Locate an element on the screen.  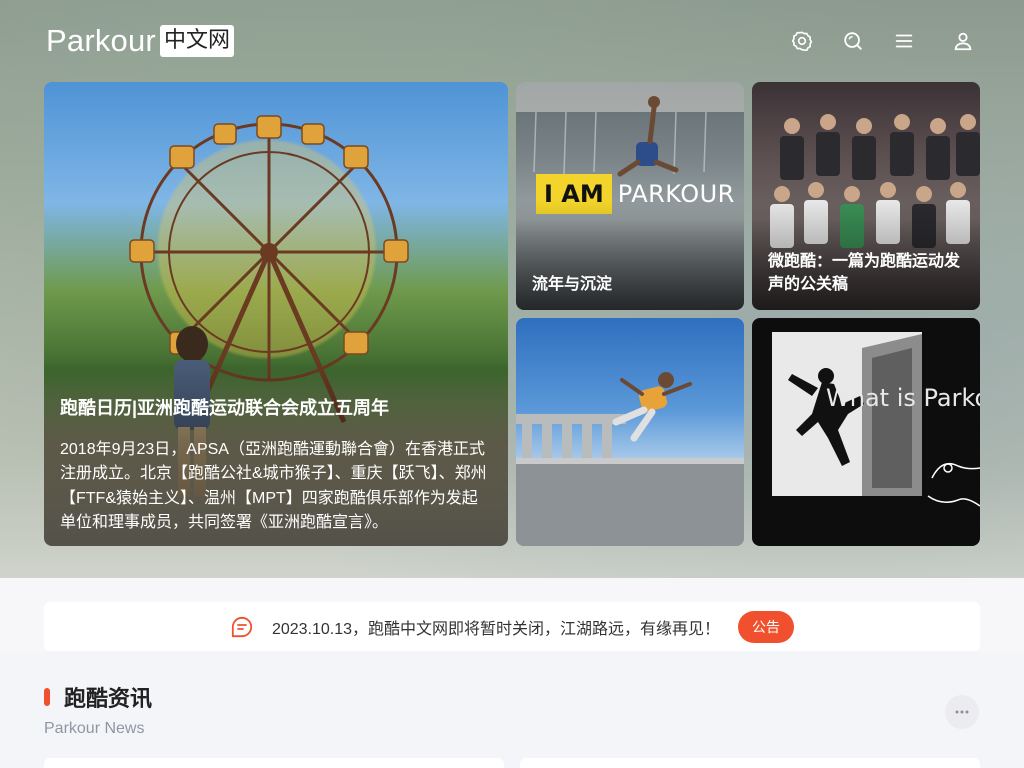
logo-wordmark: Parkour is located at coordinates (101, 40).